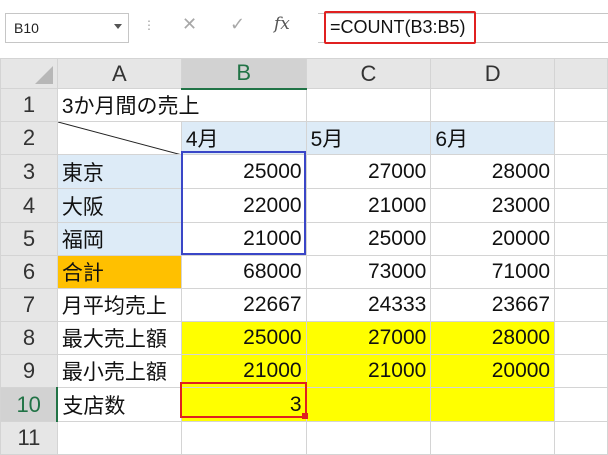 This screenshot has height=455, width=608. Describe the element at coordinates (398, 27) in the screenshot. I see `formula-text: =COUNT(B3:B5)` at that location.